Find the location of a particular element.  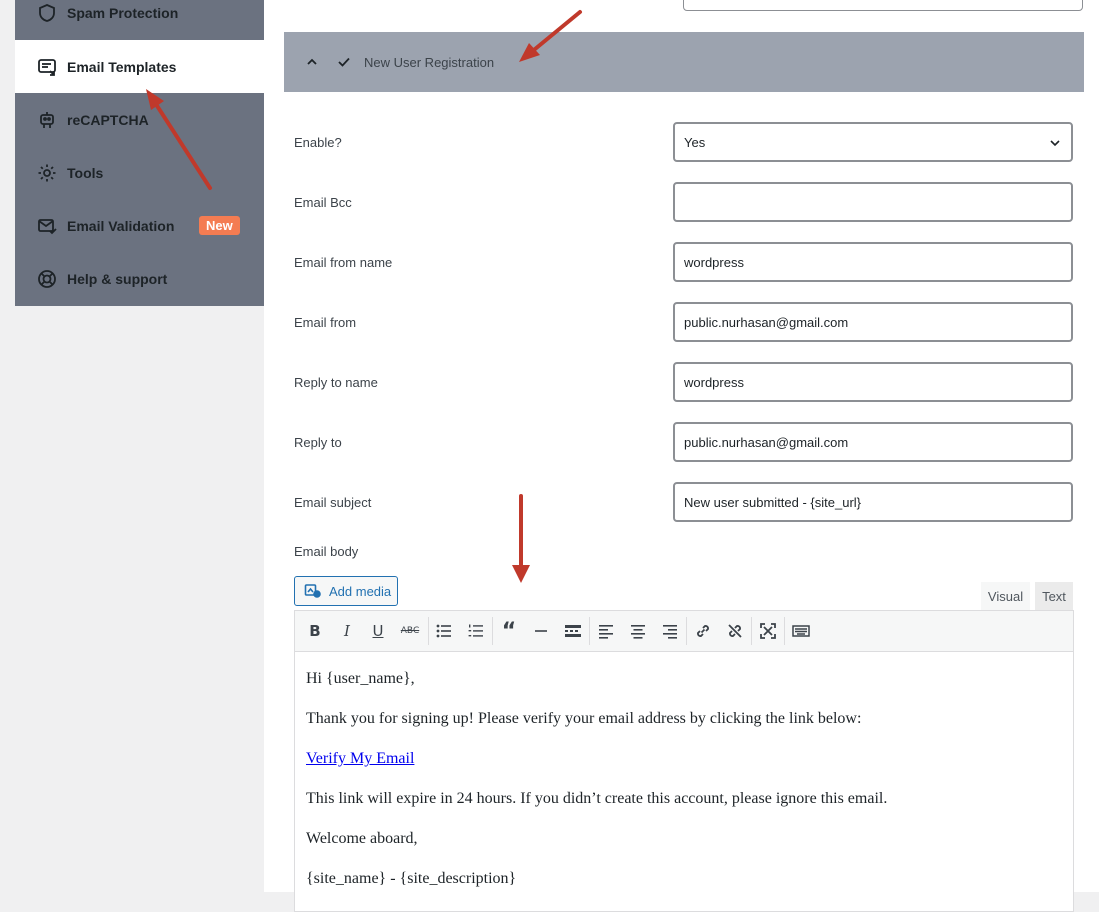

subject-label: Email subject is located at coordinates (333, 502).